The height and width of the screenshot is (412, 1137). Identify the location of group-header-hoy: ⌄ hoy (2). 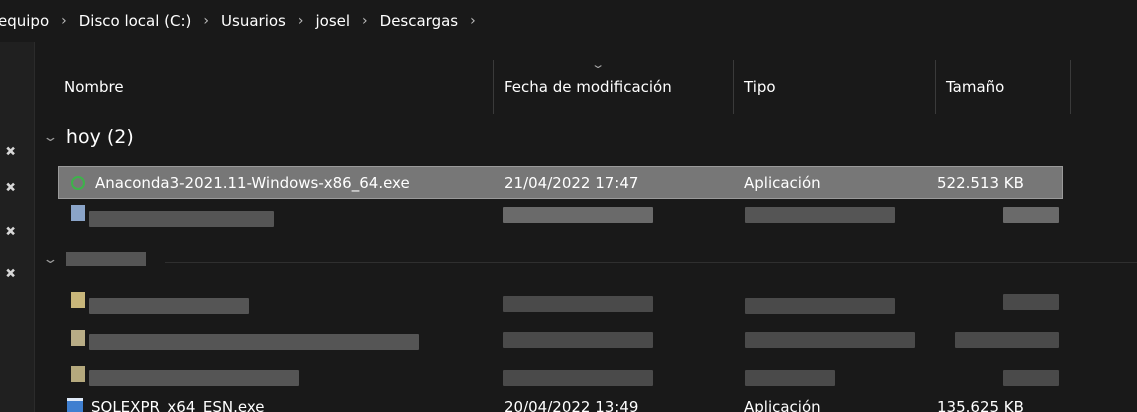
(88, 137).